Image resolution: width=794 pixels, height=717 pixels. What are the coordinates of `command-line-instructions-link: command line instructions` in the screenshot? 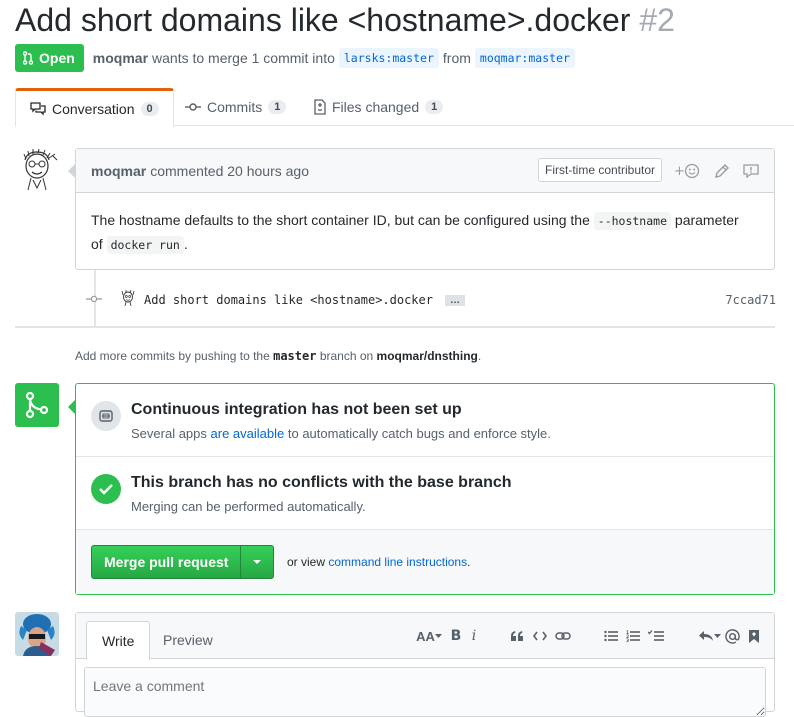 It's located at (397, 562).